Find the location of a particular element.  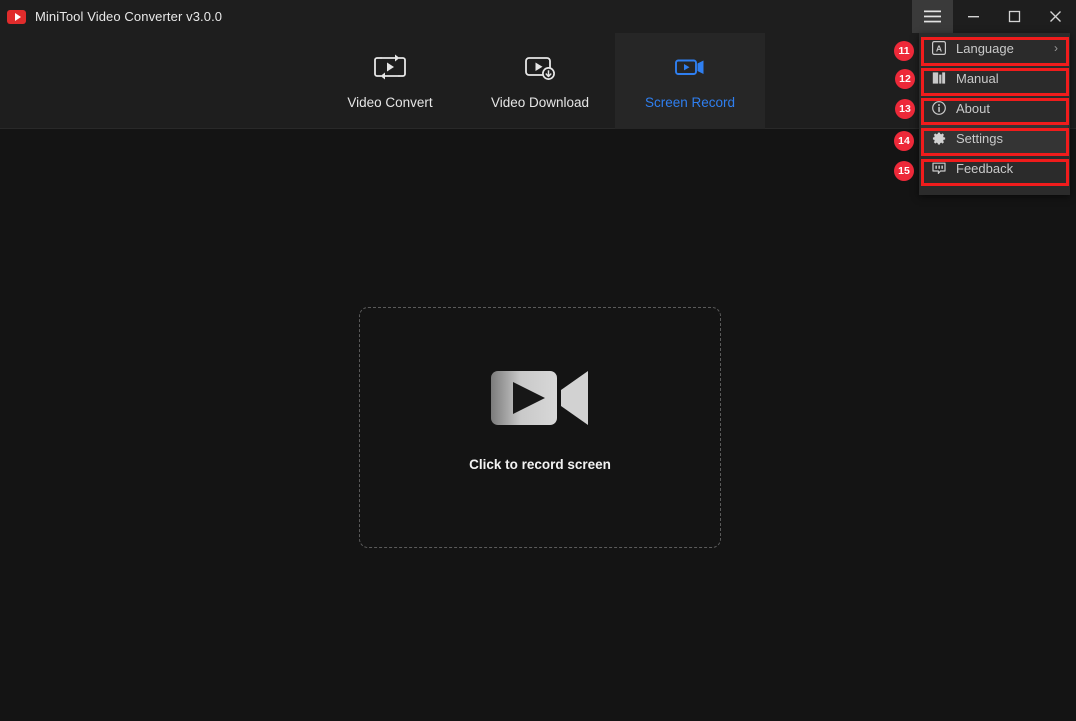

manual-book-icon is located at coordinates (939, 78).